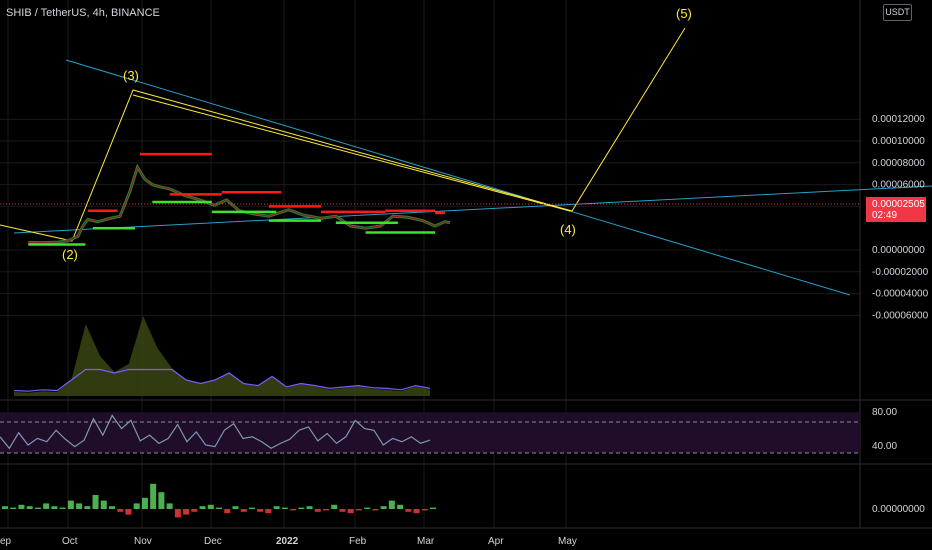  I want to click on time-axis: ep Oct Nov Dec 2022 Feb Mar Apr May, so click(466, 537).